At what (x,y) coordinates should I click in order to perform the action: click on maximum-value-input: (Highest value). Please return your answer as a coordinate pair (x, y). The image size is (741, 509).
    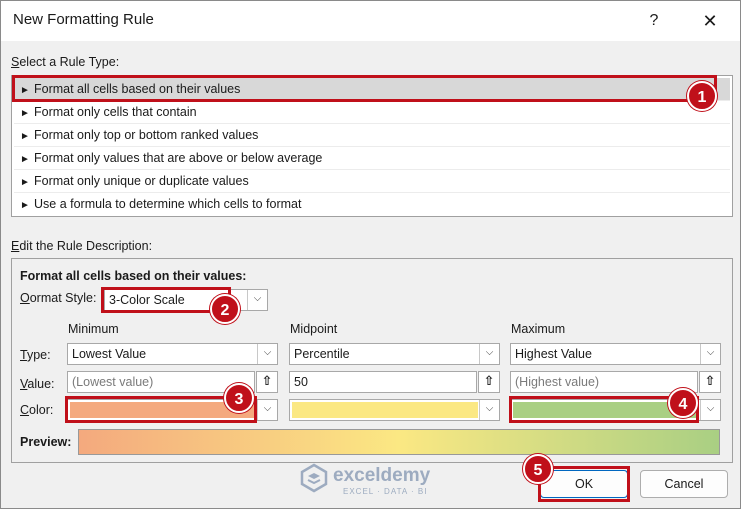
    Looking at the image, I should click on (604, 382).